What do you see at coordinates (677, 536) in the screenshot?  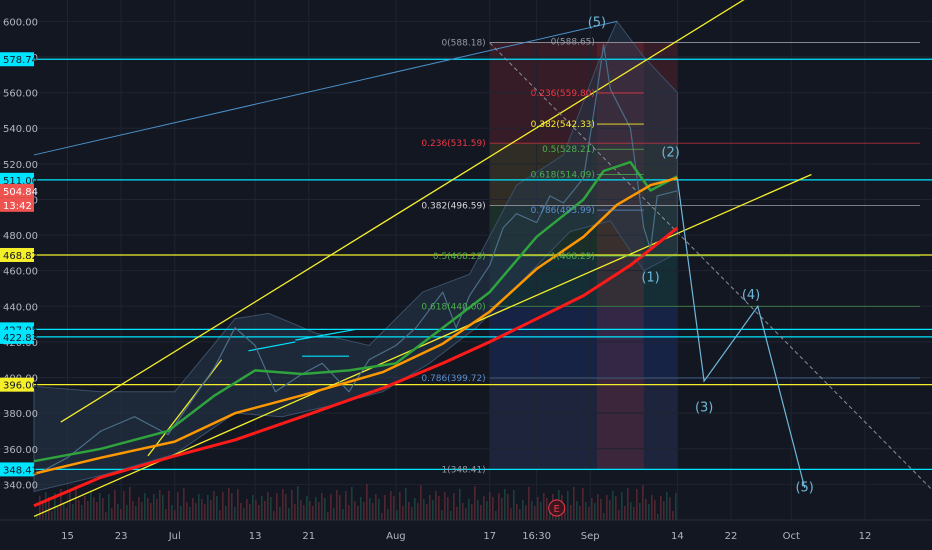 I see `x-tick-label: 14` at bounding box center [677, 536].